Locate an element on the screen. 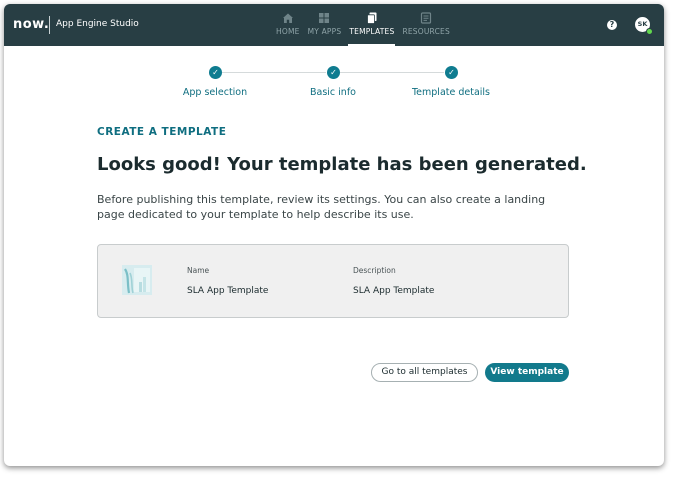 This screenshot has width=675, height=477. name-label: Name is located at coordinates (198, 270).